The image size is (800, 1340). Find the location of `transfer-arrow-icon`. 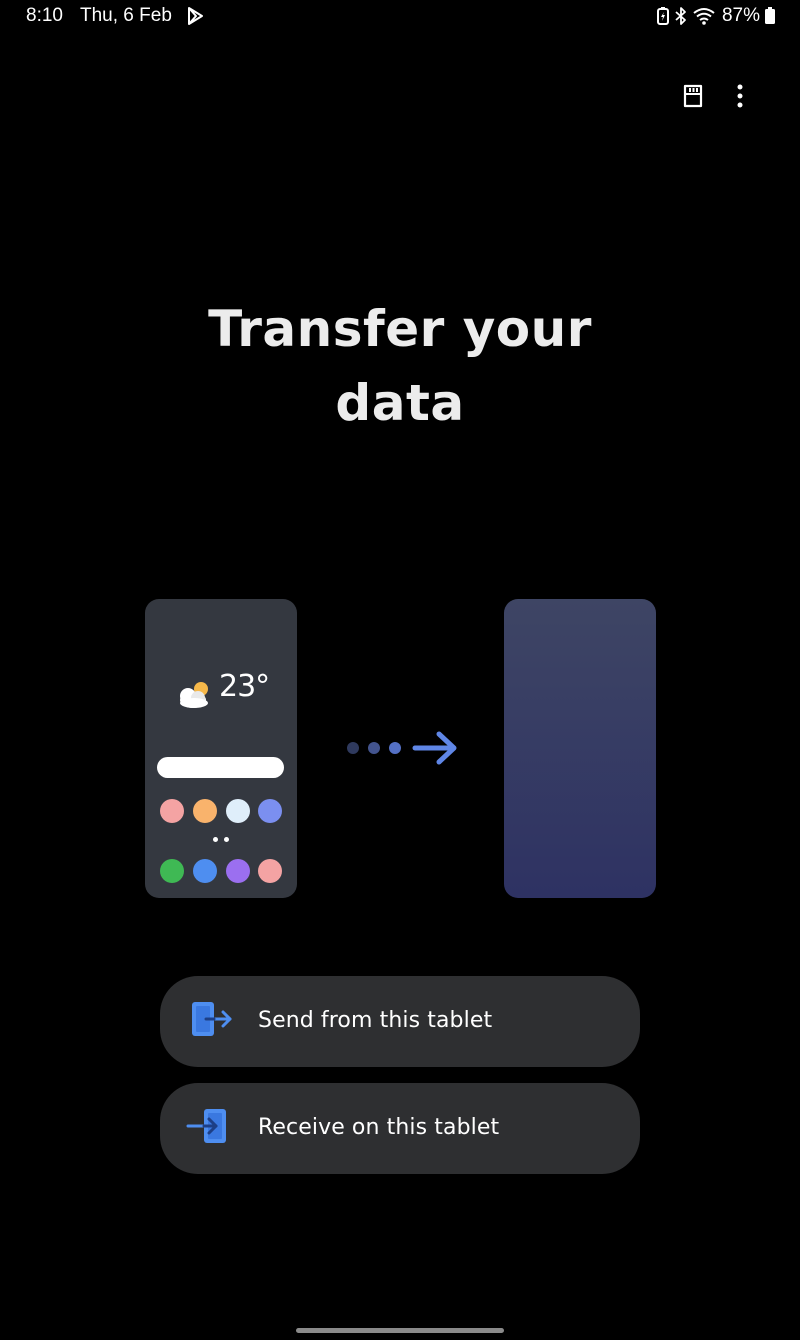

transfer-arrow-icon is located at coordinates (402, 748).